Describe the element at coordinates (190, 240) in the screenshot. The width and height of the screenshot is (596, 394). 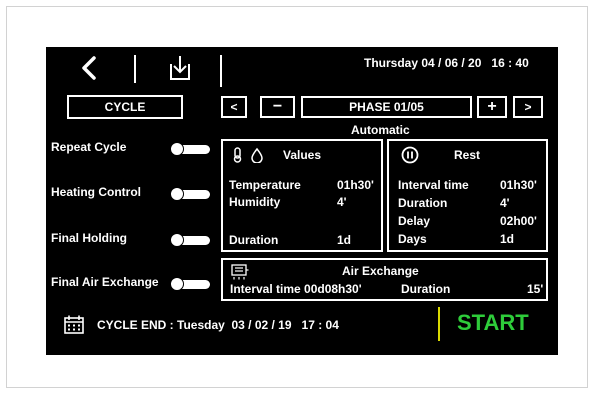
I see `final-holding-toggle` at that location.